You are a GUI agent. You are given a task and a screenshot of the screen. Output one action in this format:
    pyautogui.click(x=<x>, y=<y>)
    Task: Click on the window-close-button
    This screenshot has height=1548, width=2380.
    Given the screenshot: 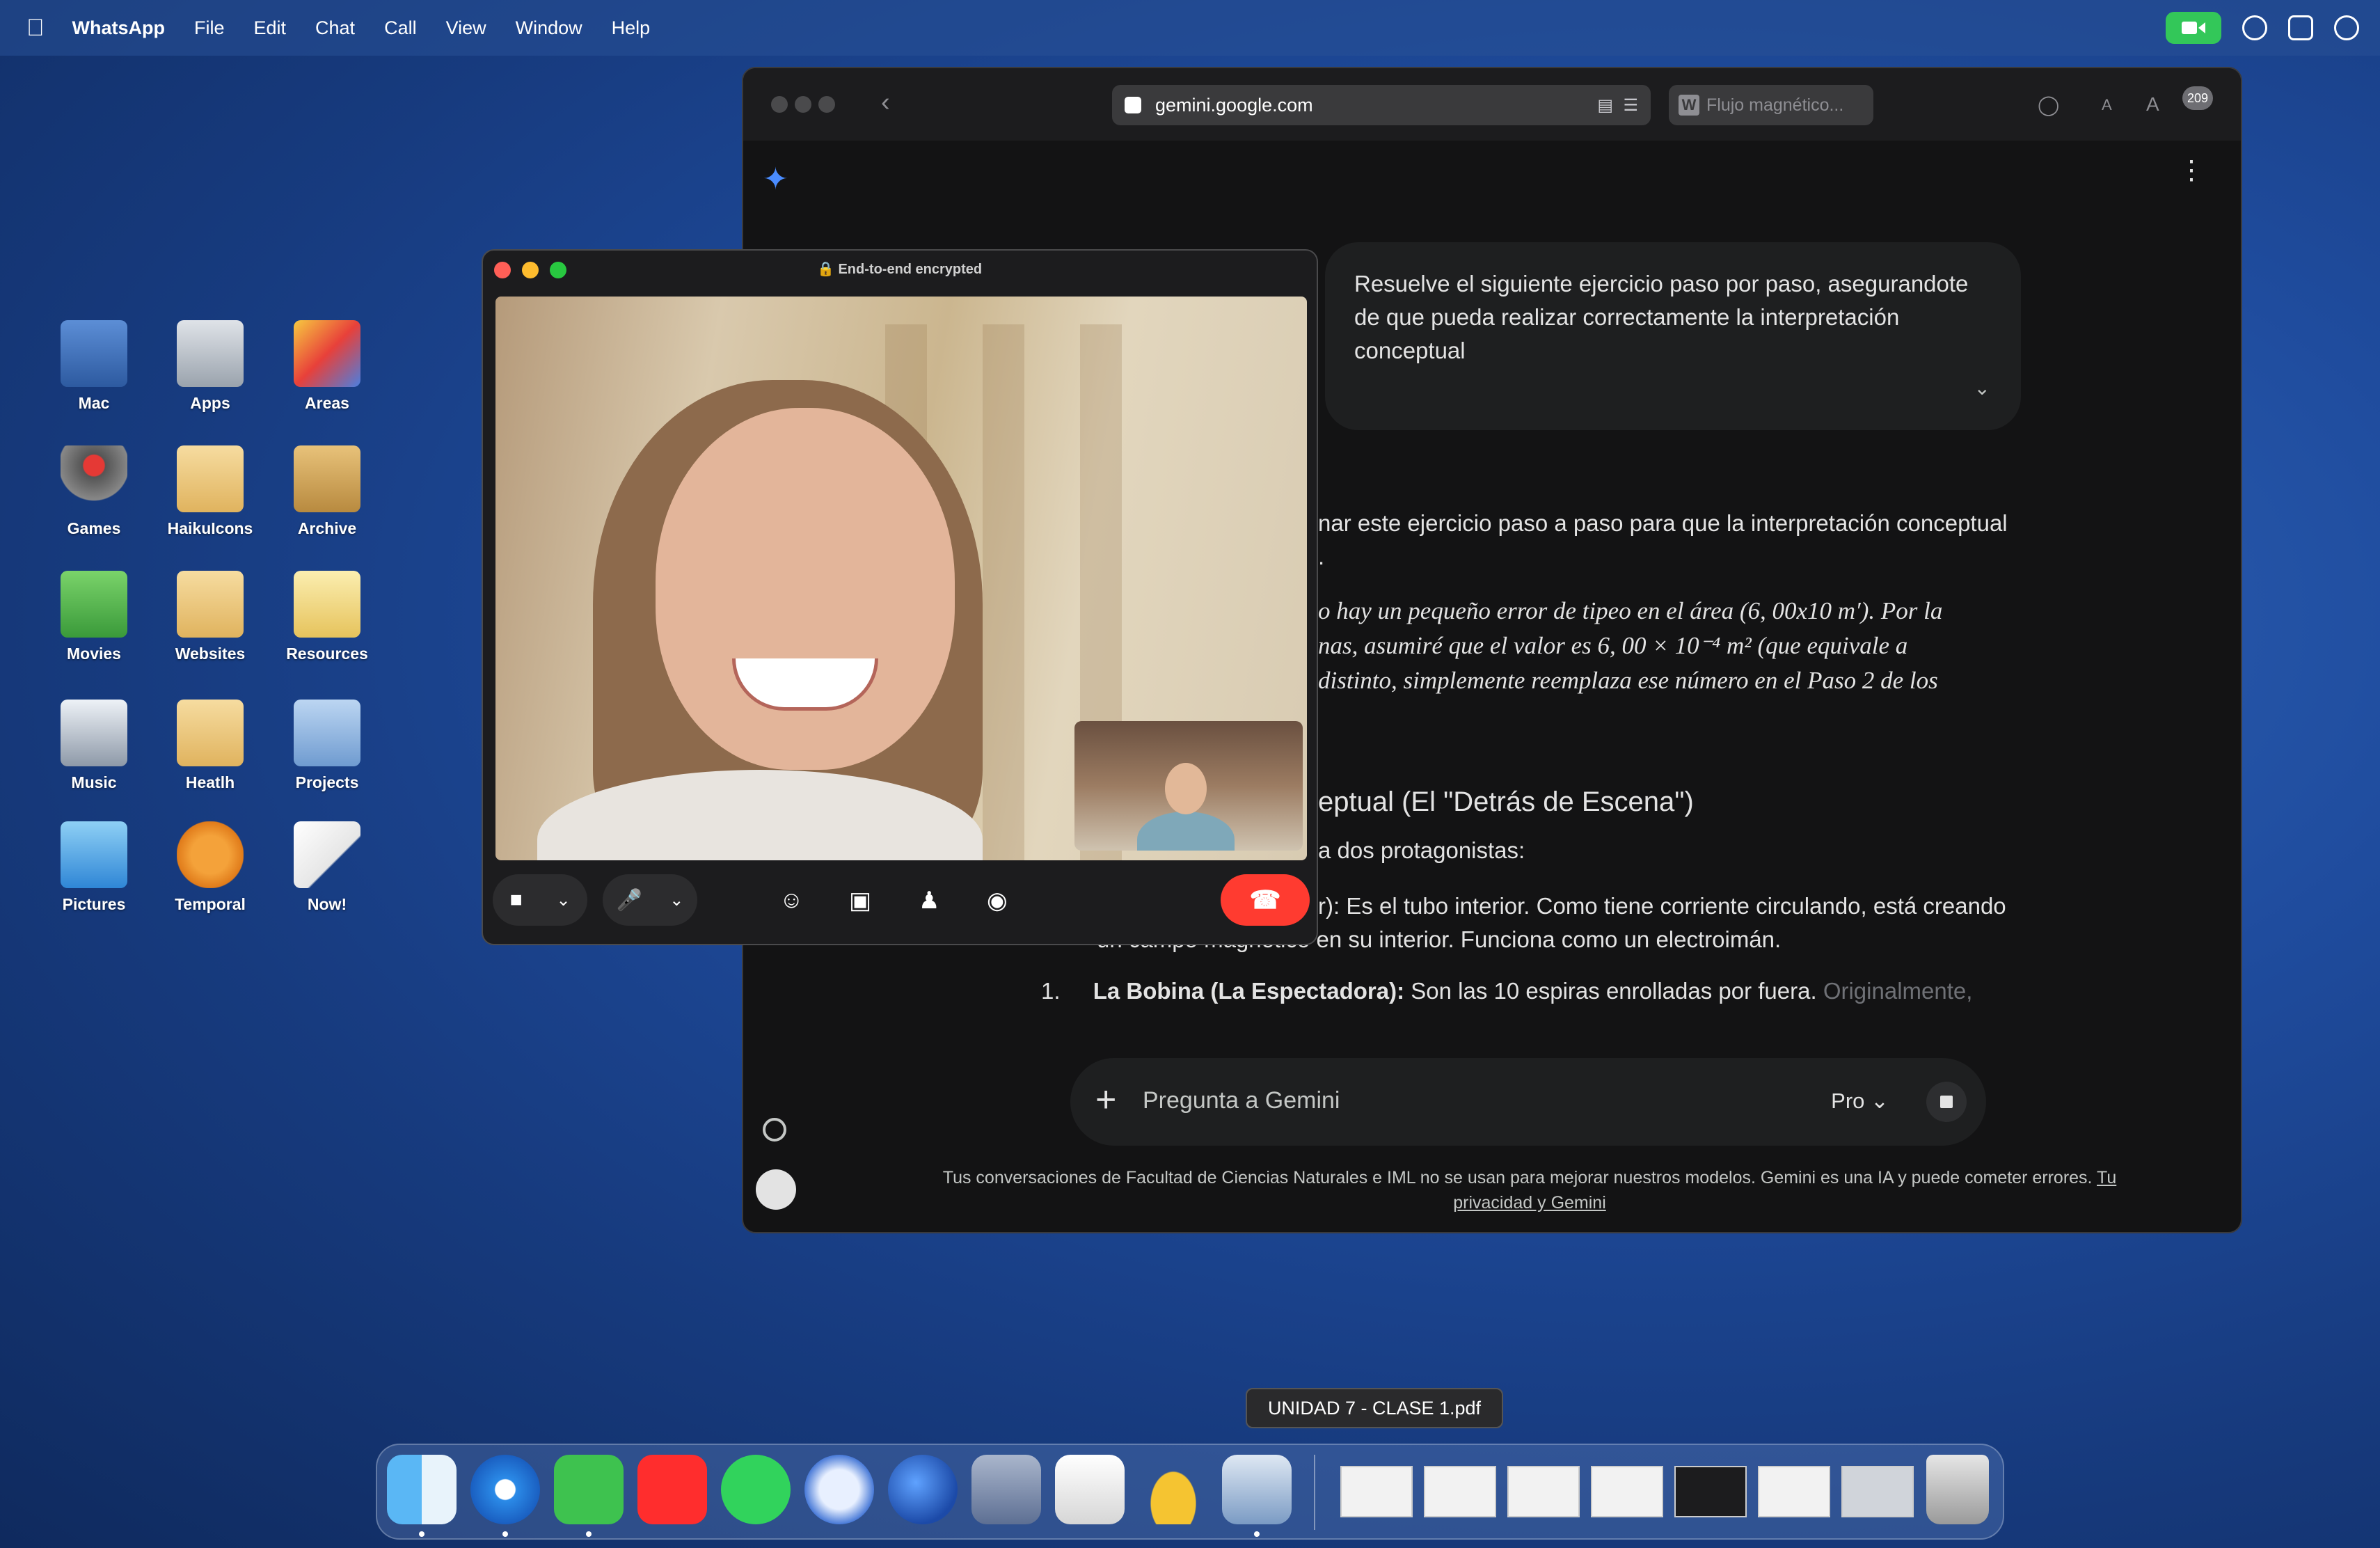 What is the action you would take?
    pyautogui.click(x=779, y=104)
    